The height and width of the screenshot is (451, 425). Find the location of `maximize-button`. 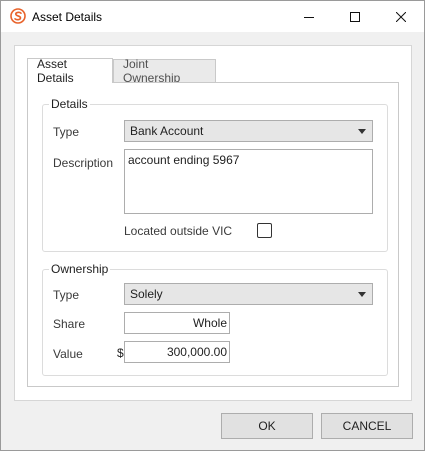

maximize-button is located at coordinates (355, 16).